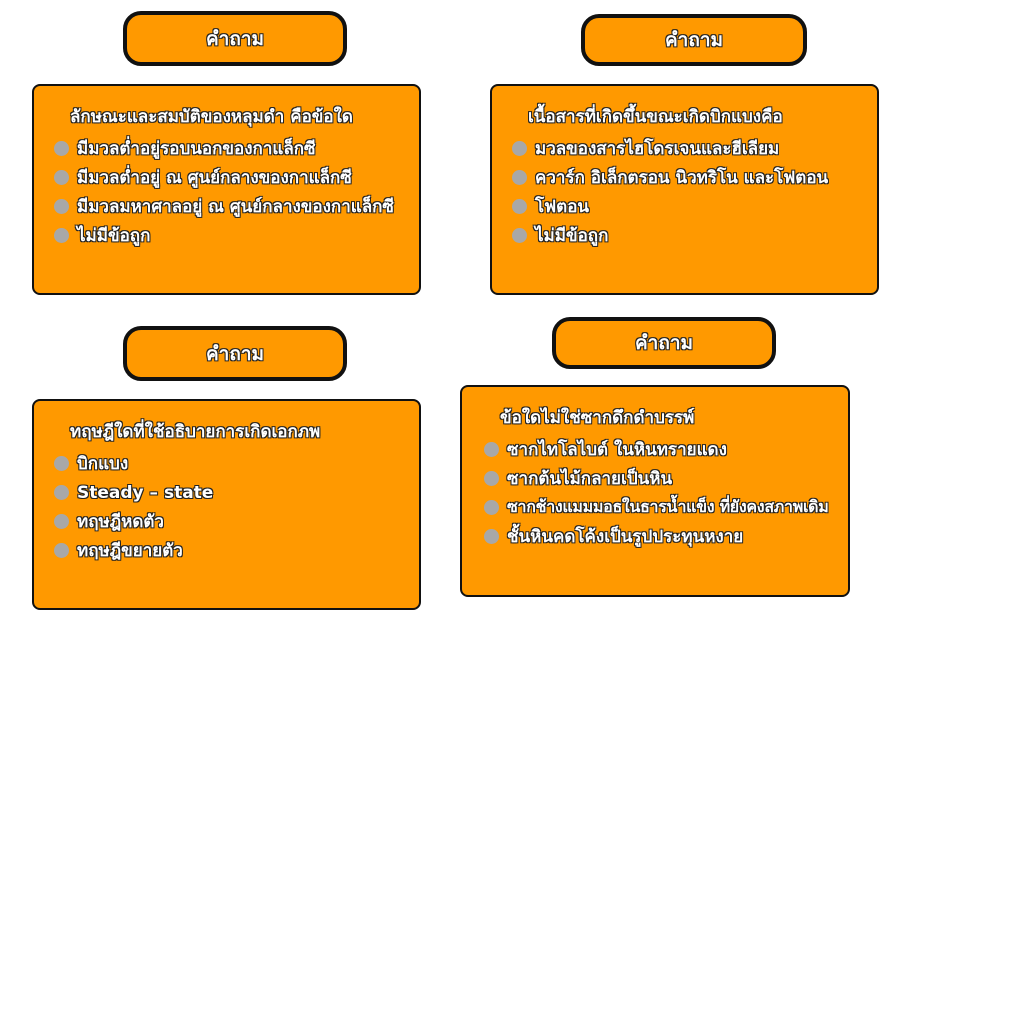 Image resolution: width=1024 pixels, height=1024 pixels. I want to click on answer-option-2: มีมวลต่ำอยู่ ณ ศูนย์กลางของกาแล็กซี, so click(229, 177).